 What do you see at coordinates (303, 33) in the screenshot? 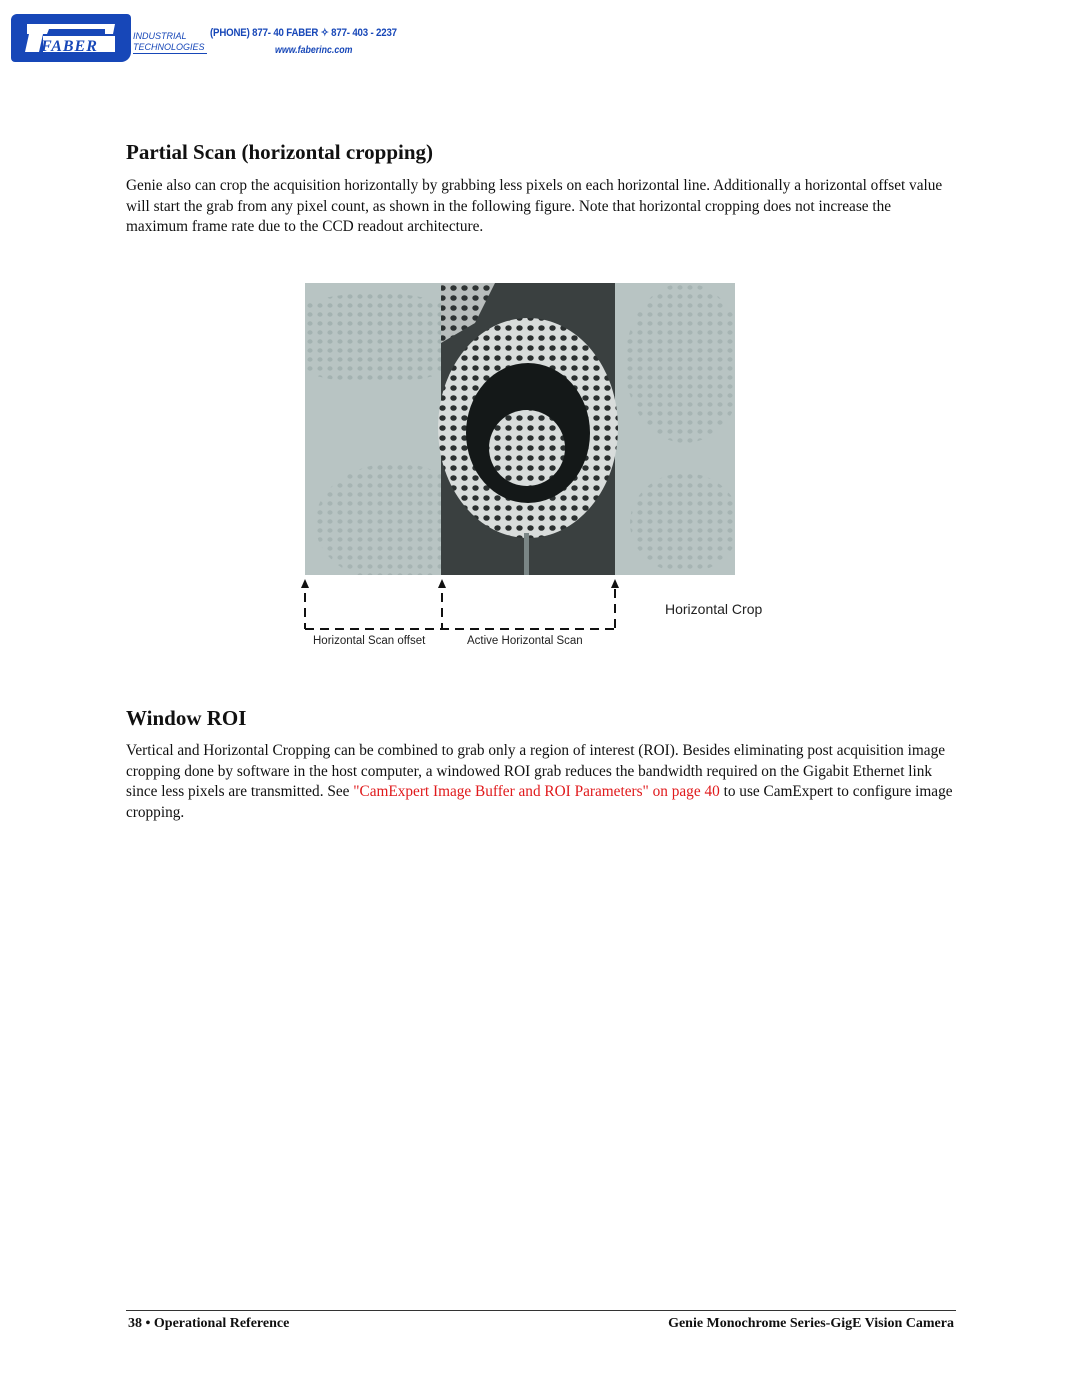
I see `contact-phone: (PHONE) 877- 40 FABER ✧ 877- 403 - 2237` at bounding box center [303, 33].